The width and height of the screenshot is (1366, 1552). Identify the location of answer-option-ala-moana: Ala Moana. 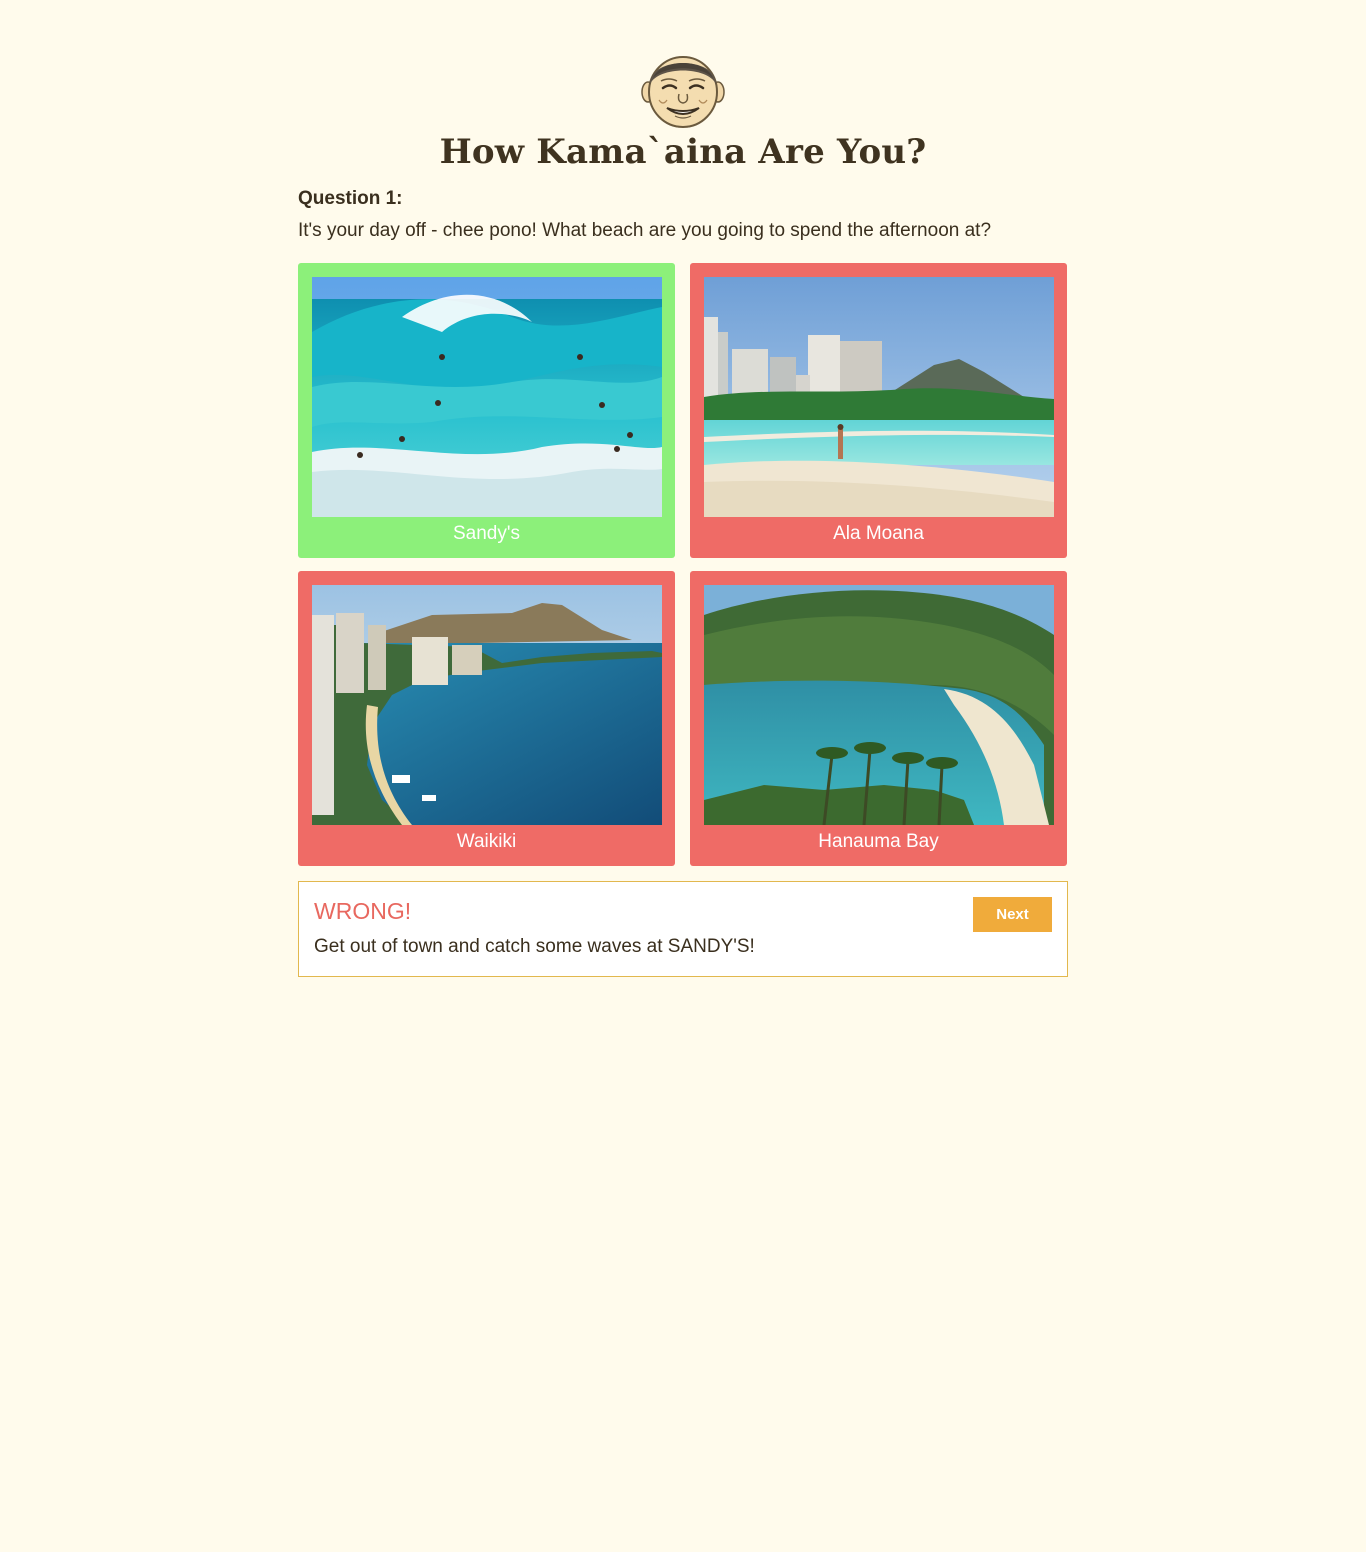
(878, 410).